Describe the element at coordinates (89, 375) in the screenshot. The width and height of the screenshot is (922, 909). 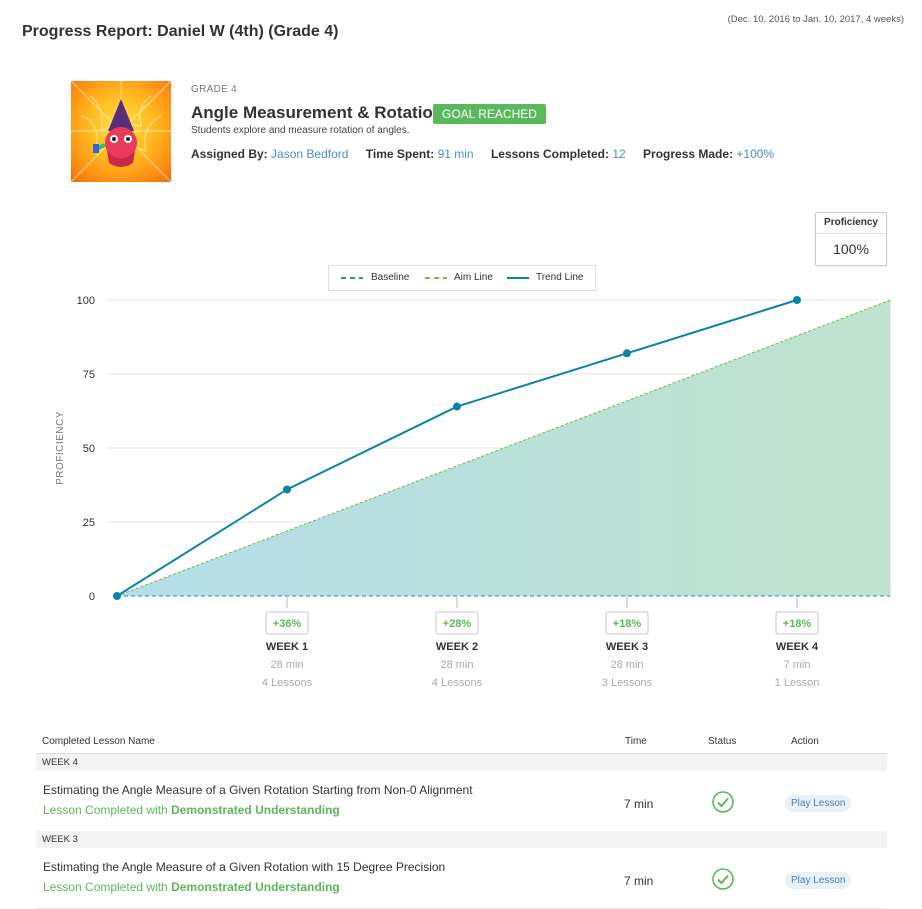
I see `y-tick-label: 75` at that location.